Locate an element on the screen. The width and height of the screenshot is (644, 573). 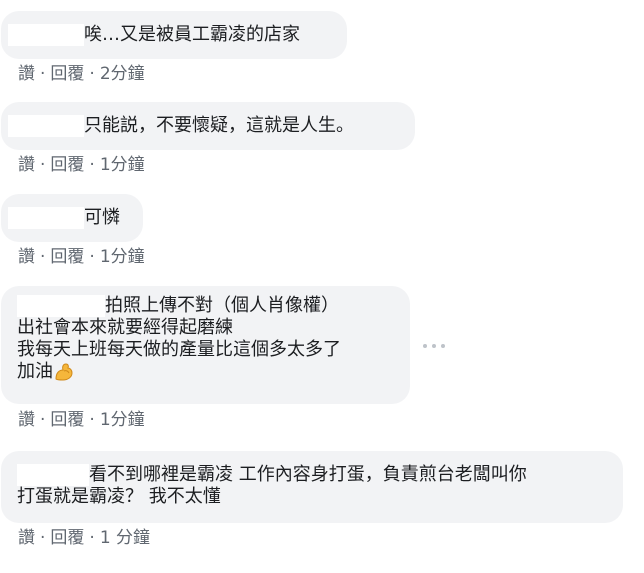
comment-text-line: 看不到哪裡是霸凌 工作內容身打蛋，負責煎台老闆叫你 is located at coordinates (320, 475).